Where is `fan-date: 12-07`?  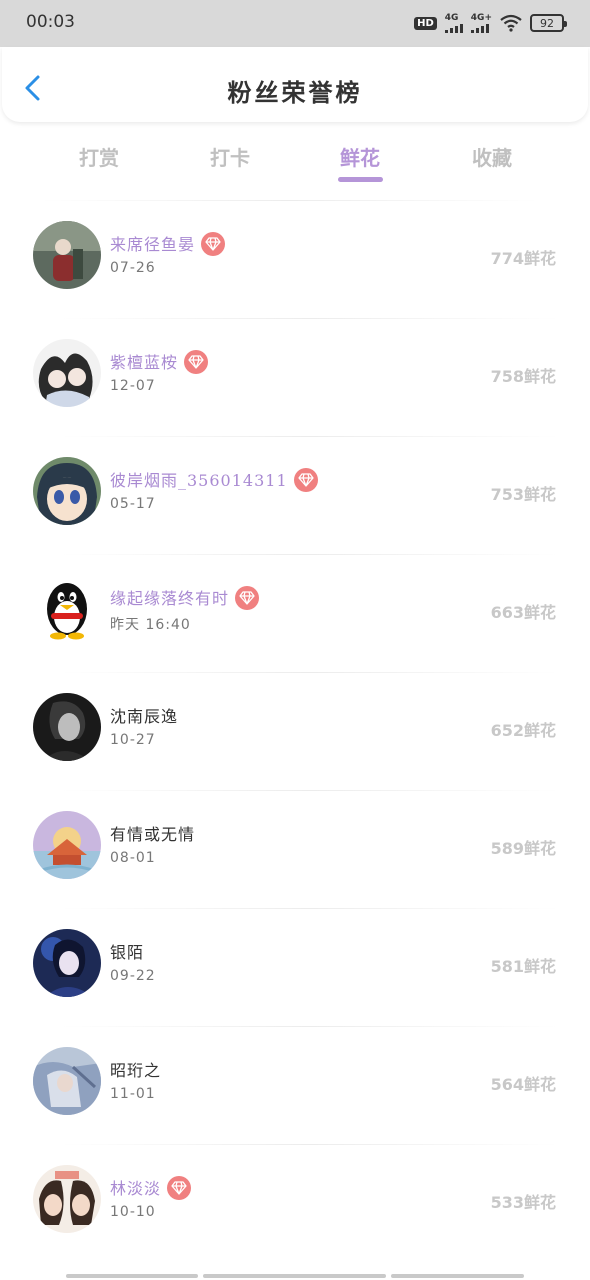
fan-date: 12-07 is located at coordinates (133, 386).